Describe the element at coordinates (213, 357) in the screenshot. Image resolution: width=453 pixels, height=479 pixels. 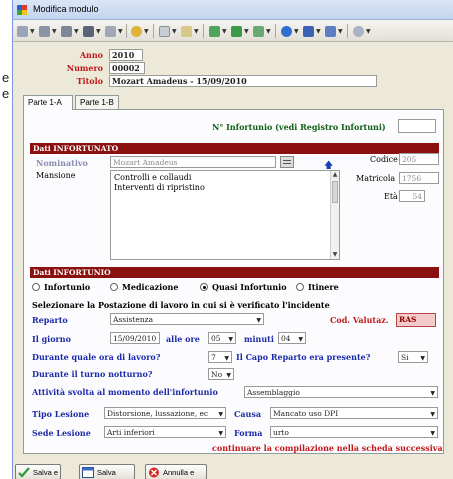
I see `ora-lavoro-value: 7` at that location.